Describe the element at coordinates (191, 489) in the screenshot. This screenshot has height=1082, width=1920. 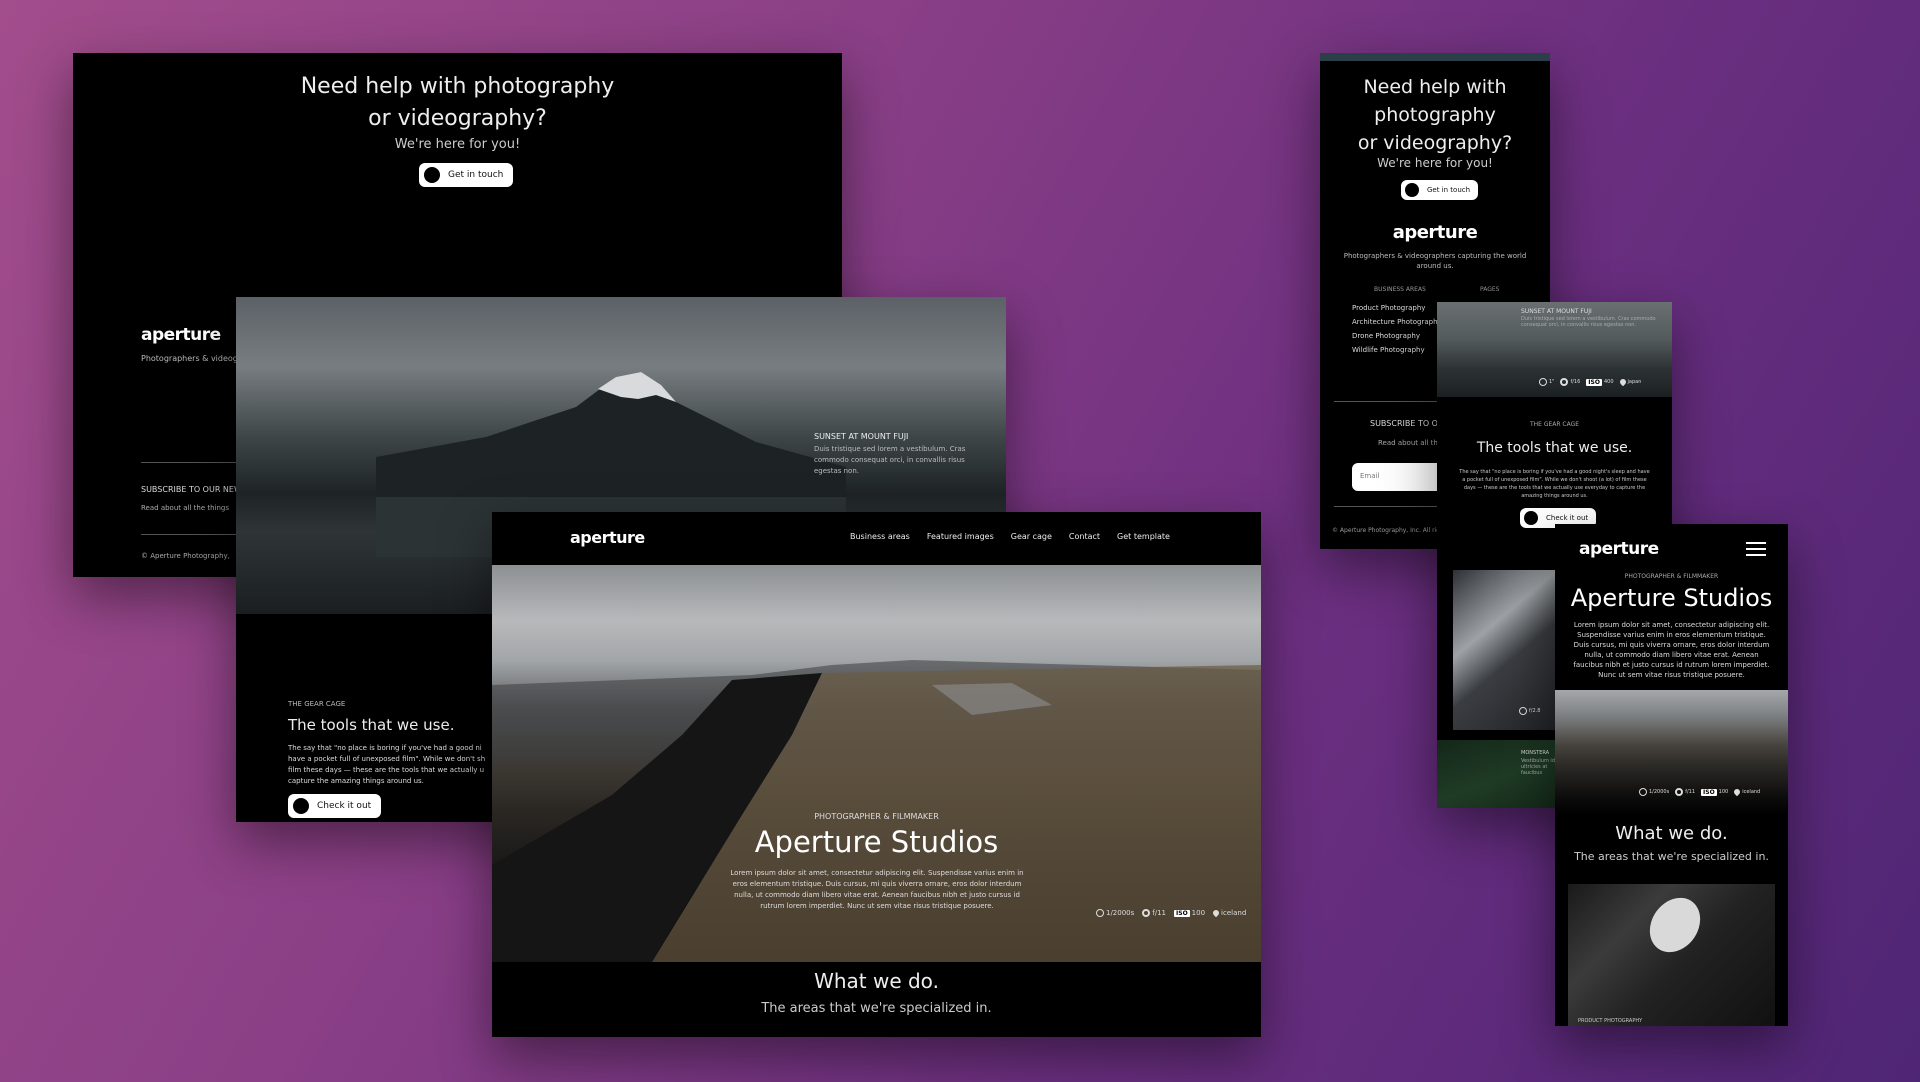
I see `subscribe-heading: SUBSCRIBE TO OUR NEW` at that location.